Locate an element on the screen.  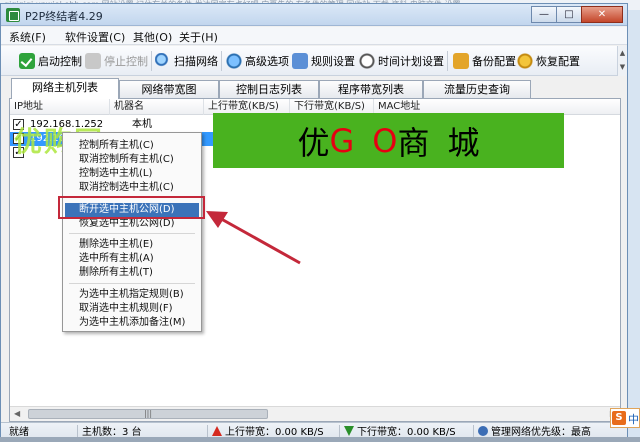
close-icon: ✕ is located at coordinates (602, 14).